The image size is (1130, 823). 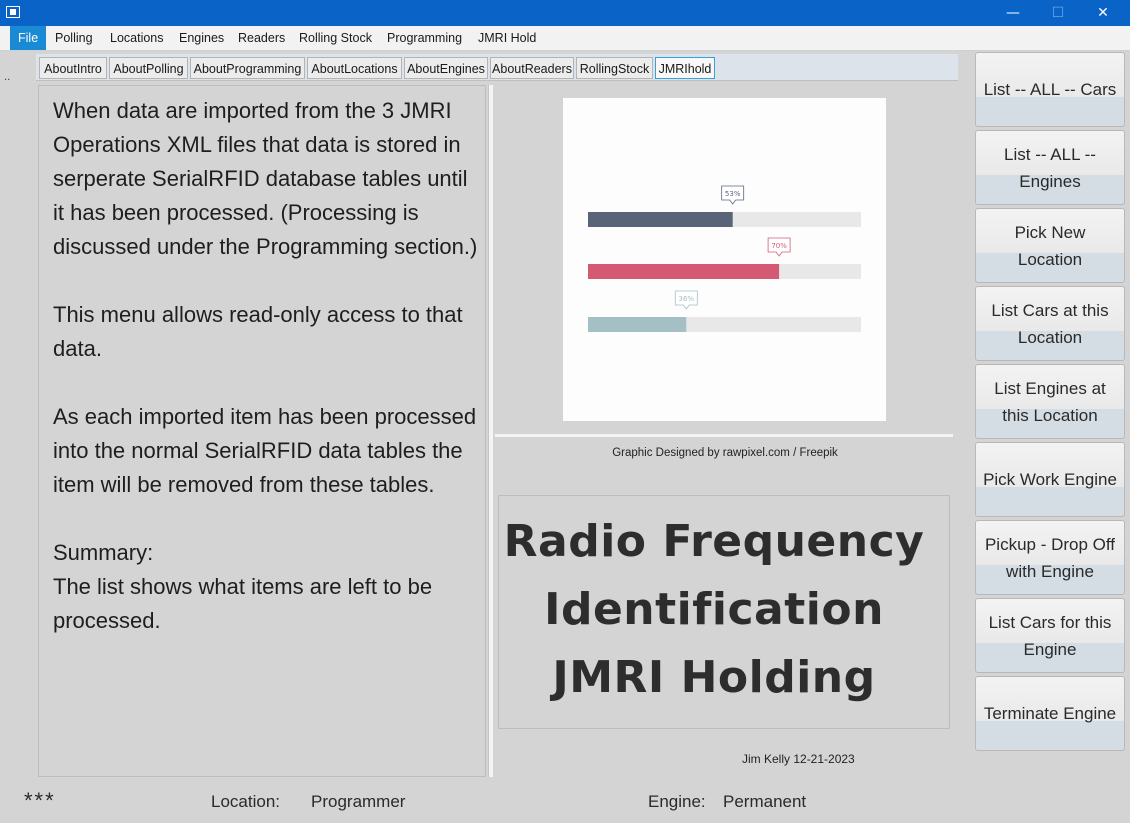 What do you see at coordinates (798, 759) in the screenshot?
I see `author-credit: Jim Kelly 12-21-2023` at bounding box center [798, 759].